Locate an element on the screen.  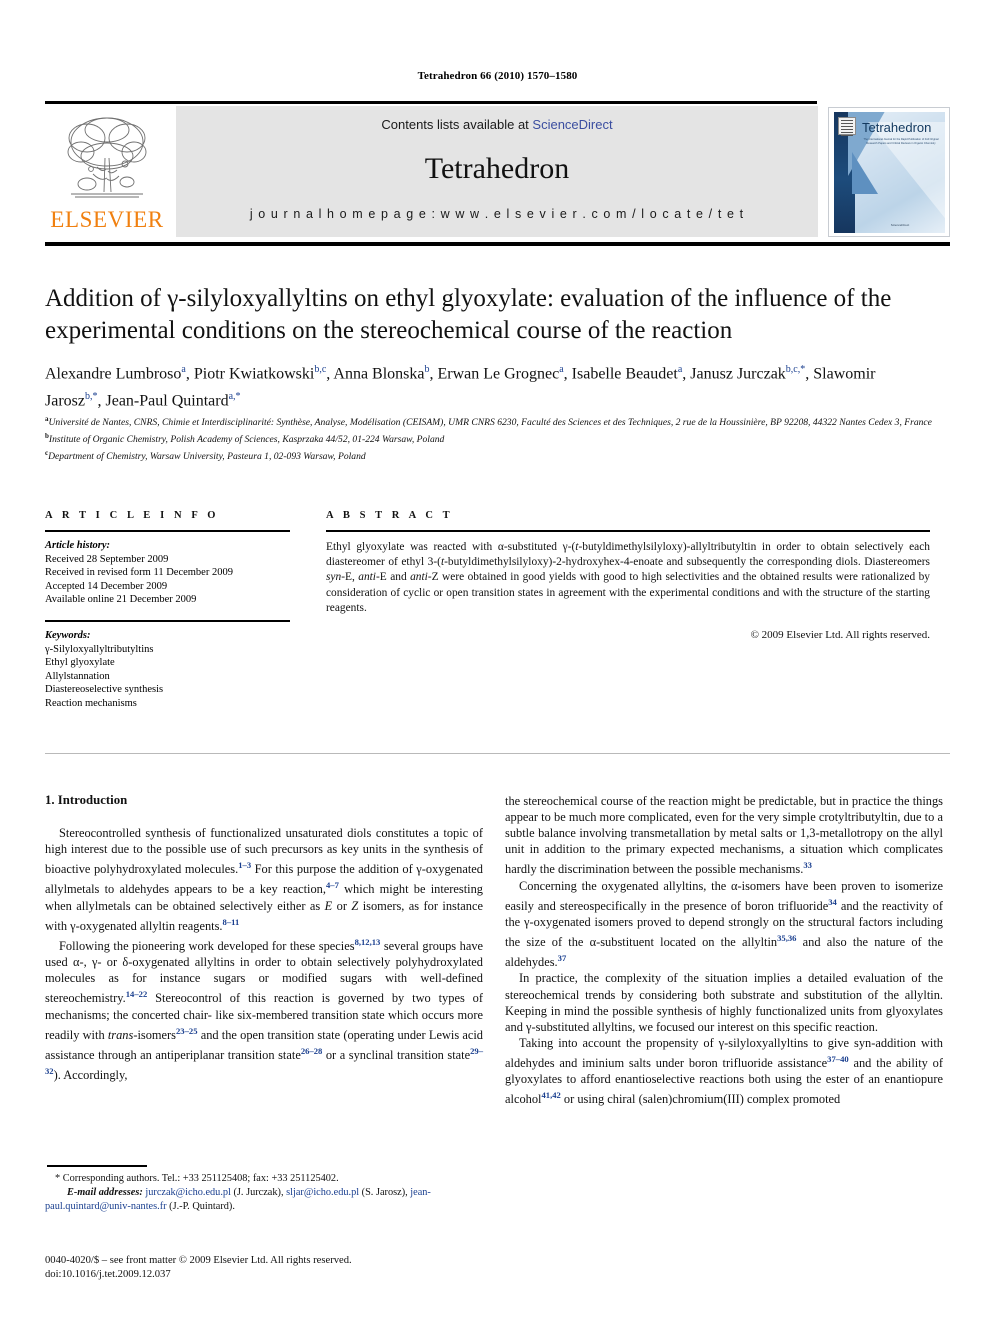
keyword-item: Ethyl glyoxylate is located at coordinates (80, 663).